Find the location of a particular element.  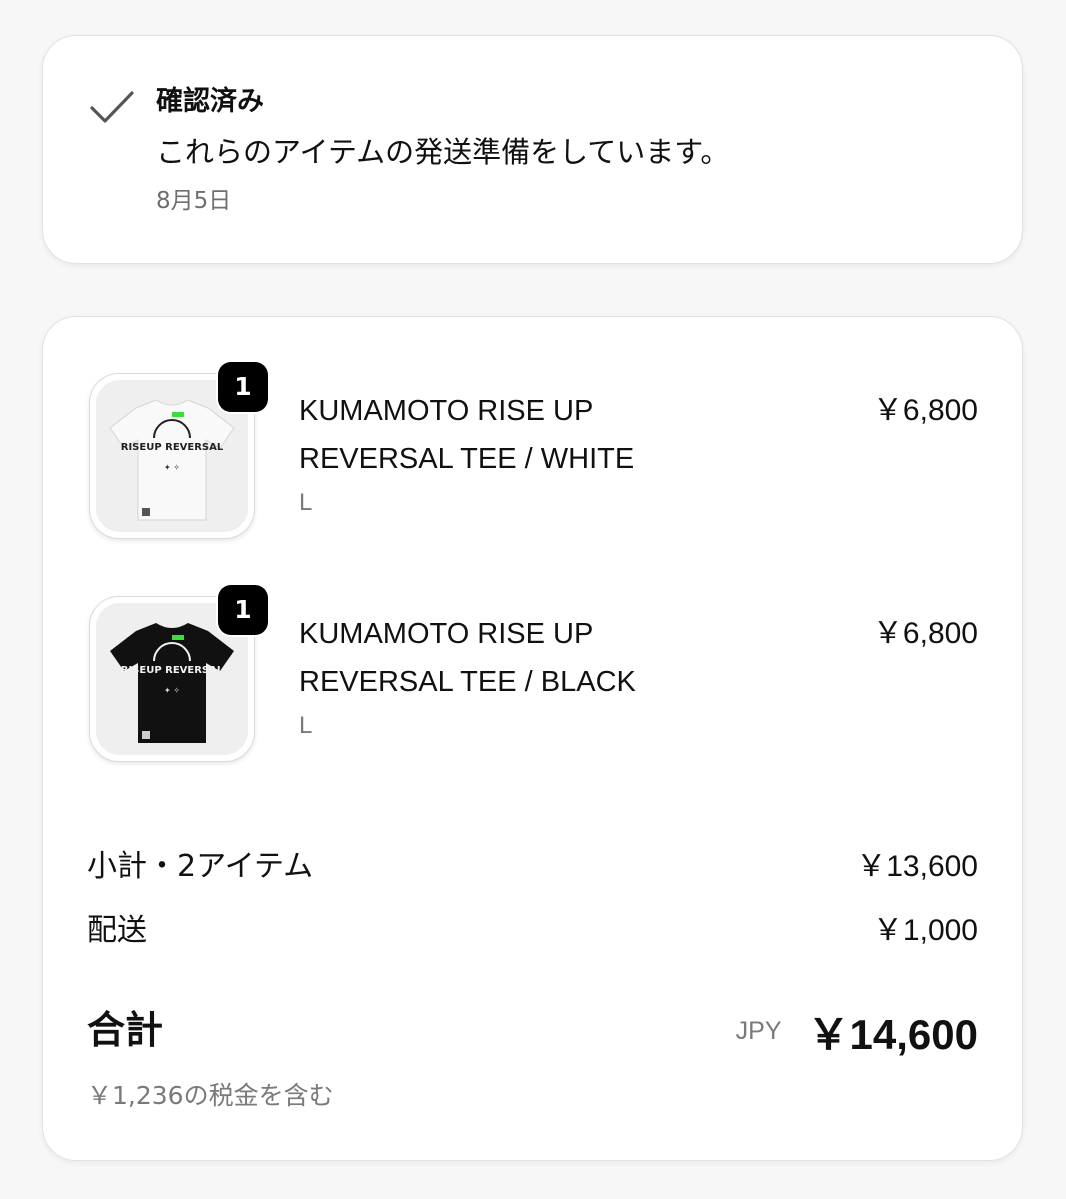

shipping-label: 配送 is located at coordinates (117, 930).